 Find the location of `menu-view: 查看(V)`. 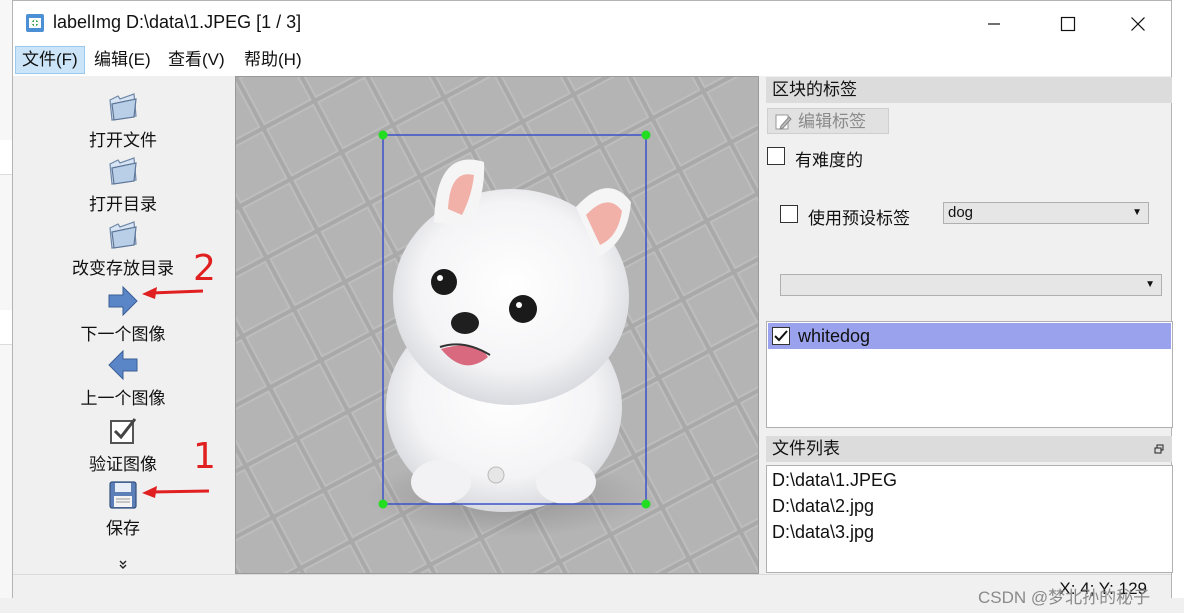

menu-view: 查看(V) is located at coordinates (196, 60).